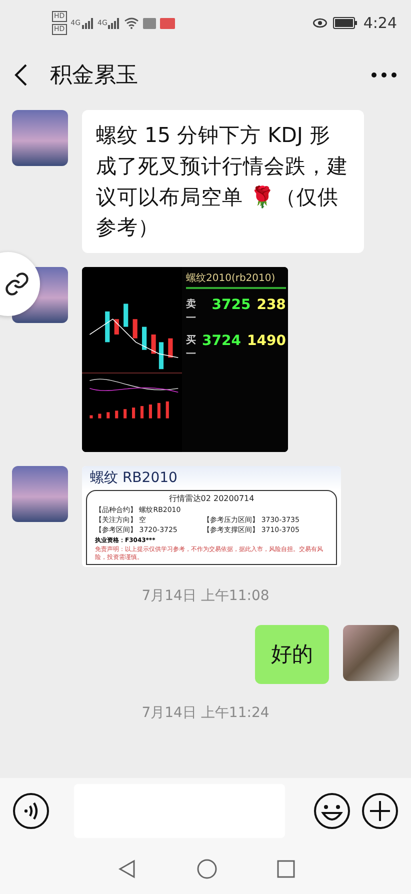 The image size is (411, 894). Describe the element at coordinates (205, 596) in the screenshot. I see `message-time: 7月14日 上午11:08` at that location.